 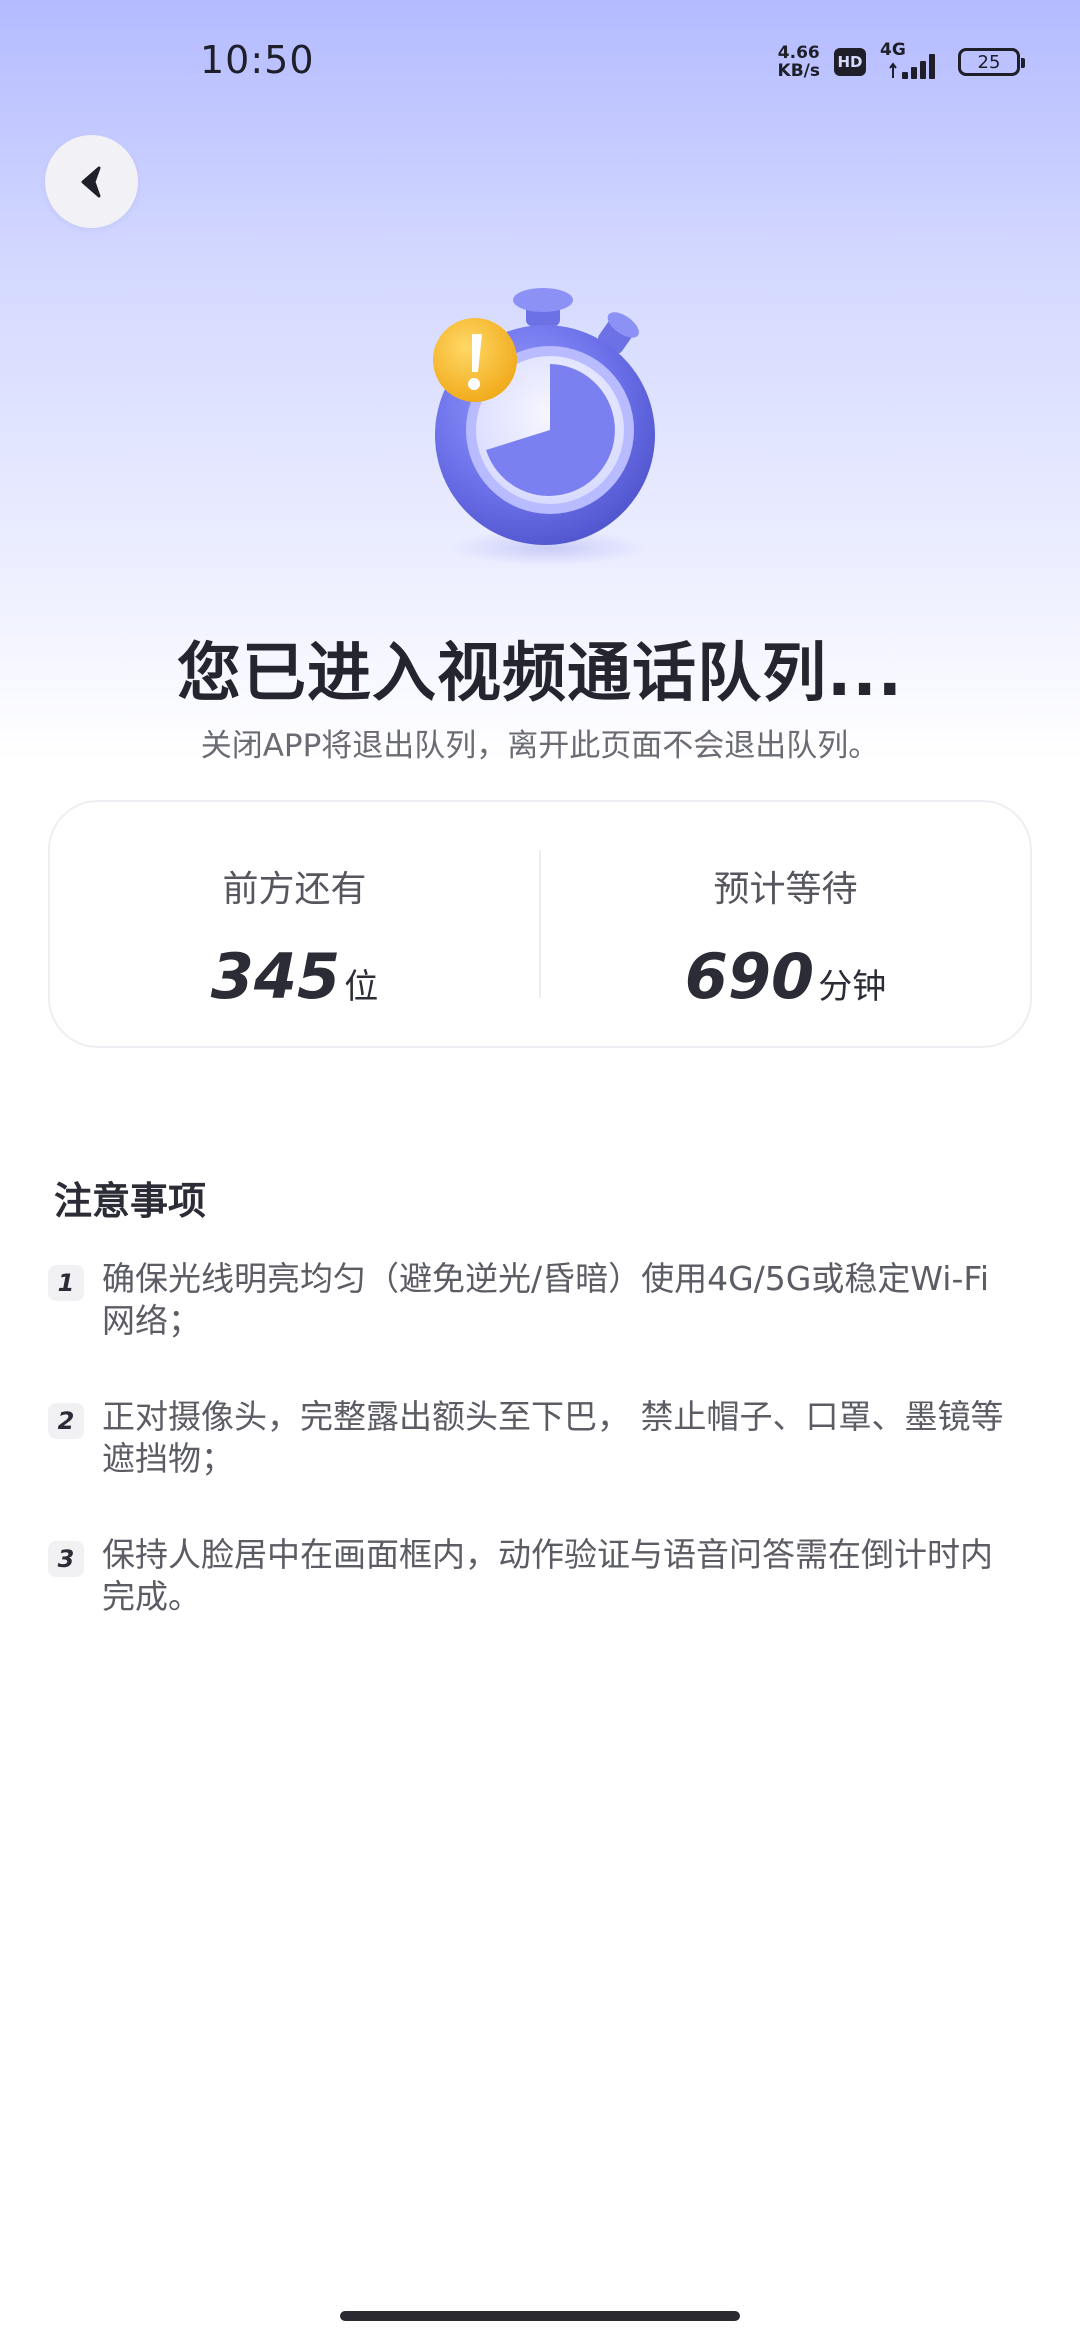 I want to click on wait-time-stat: 预计等待 690 分钟, so click(x=785, y=924).